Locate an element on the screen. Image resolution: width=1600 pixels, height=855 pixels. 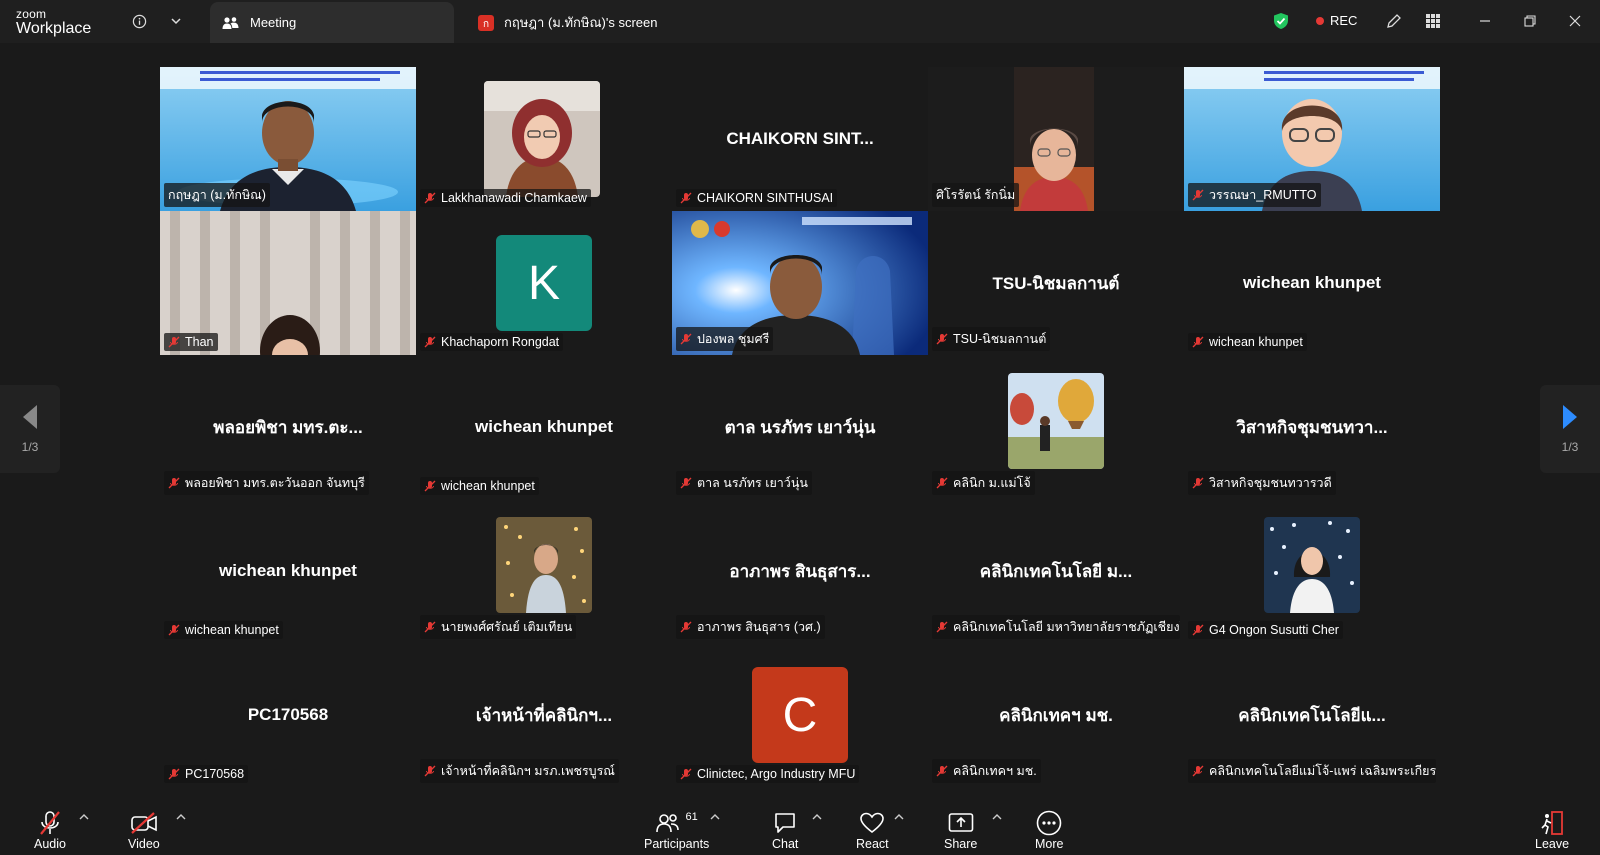
participant-name: ปองพล ชุมศรี is located at coordinates (733, 339).